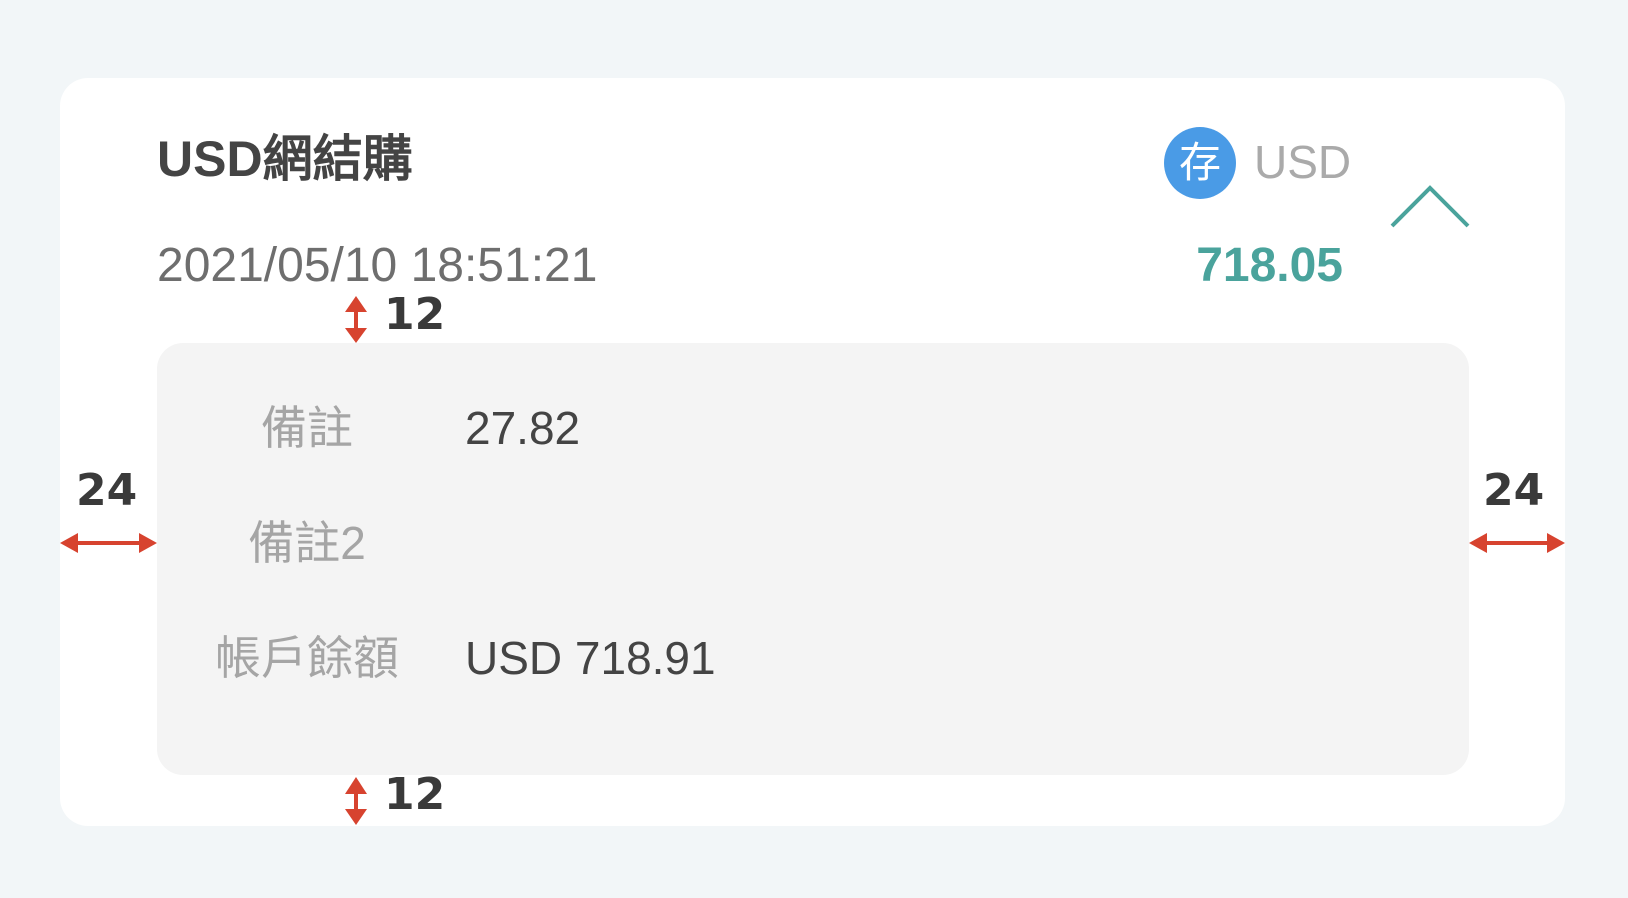 The width and height of the screenshot is (1628, 898). I want to click on currency-label: USD, so click(1303, 162).